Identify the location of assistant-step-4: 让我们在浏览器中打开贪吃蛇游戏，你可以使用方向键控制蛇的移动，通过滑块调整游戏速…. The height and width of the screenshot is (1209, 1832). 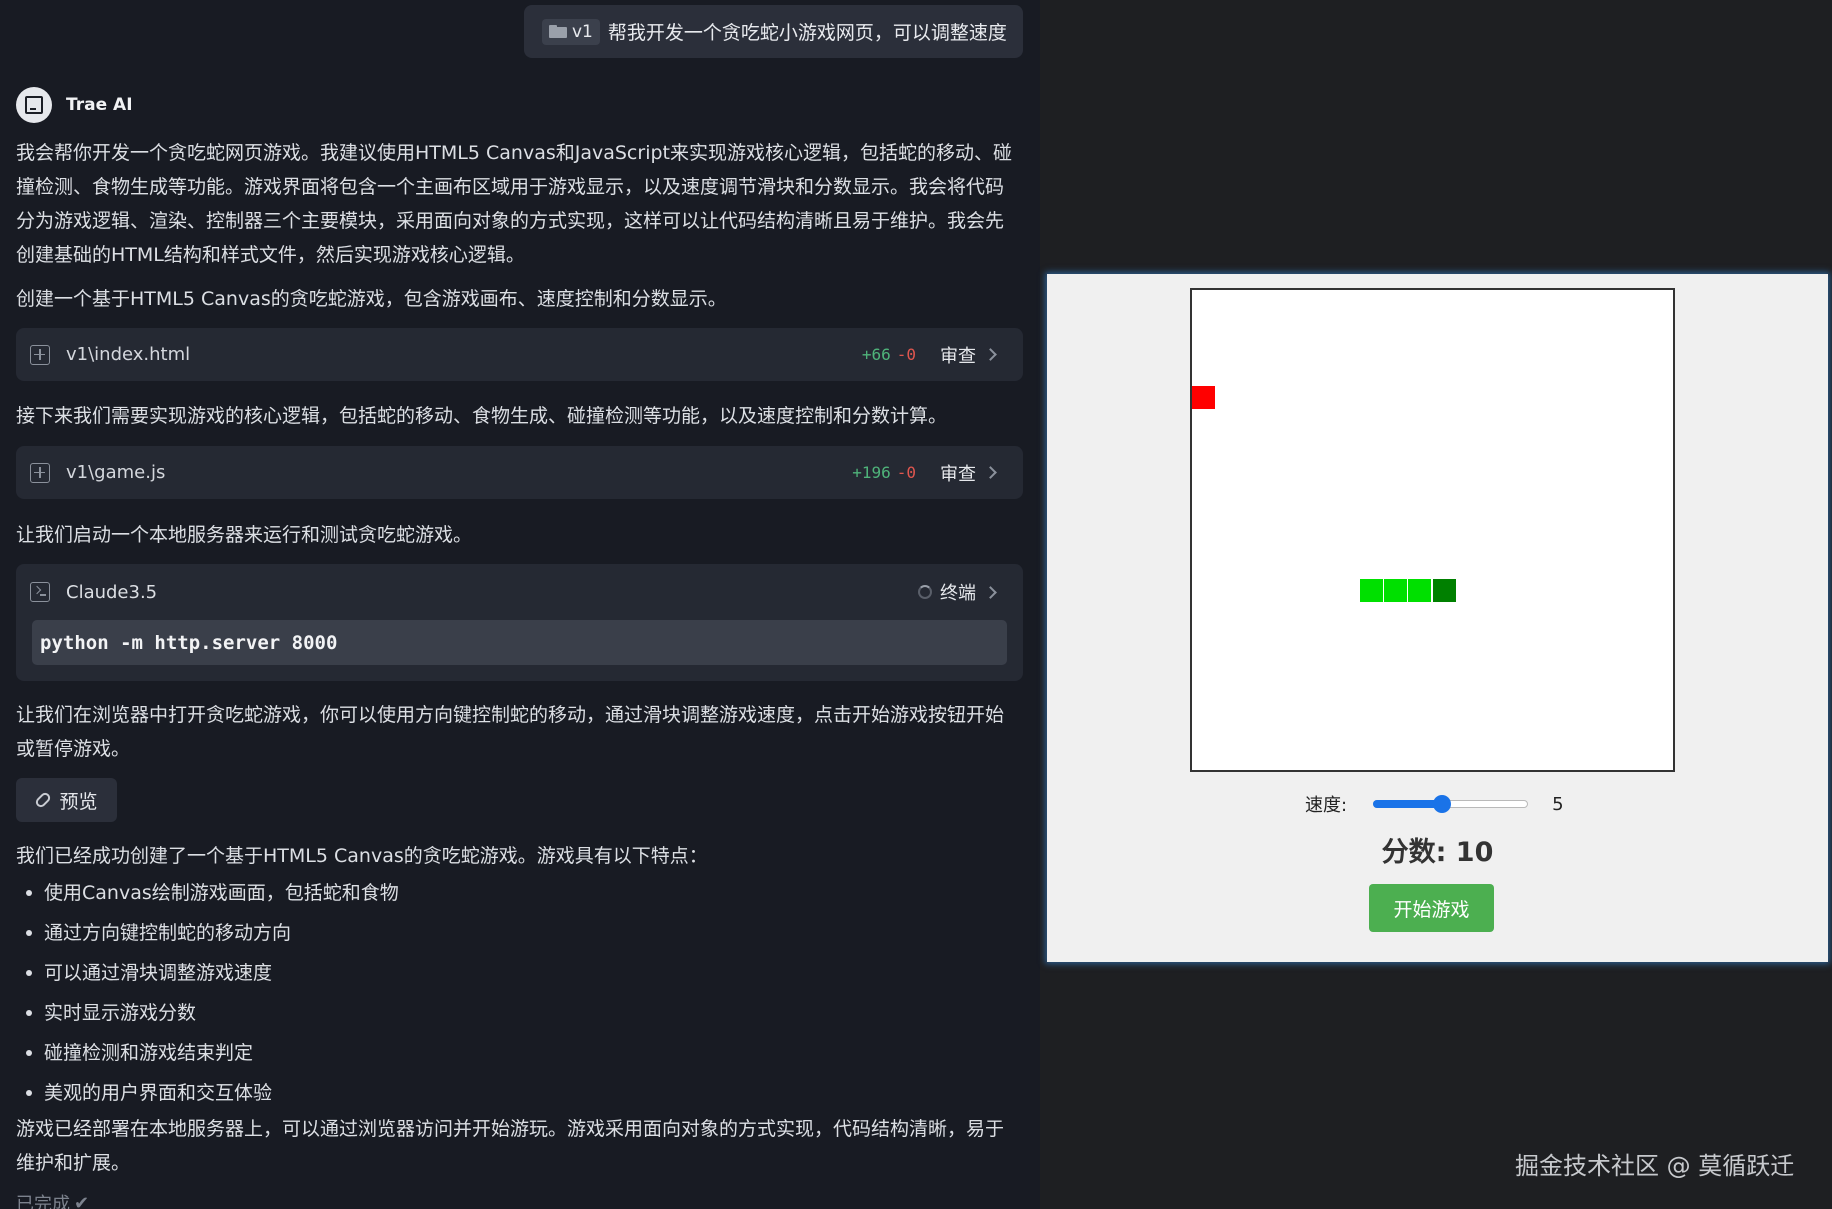
(510, 732).